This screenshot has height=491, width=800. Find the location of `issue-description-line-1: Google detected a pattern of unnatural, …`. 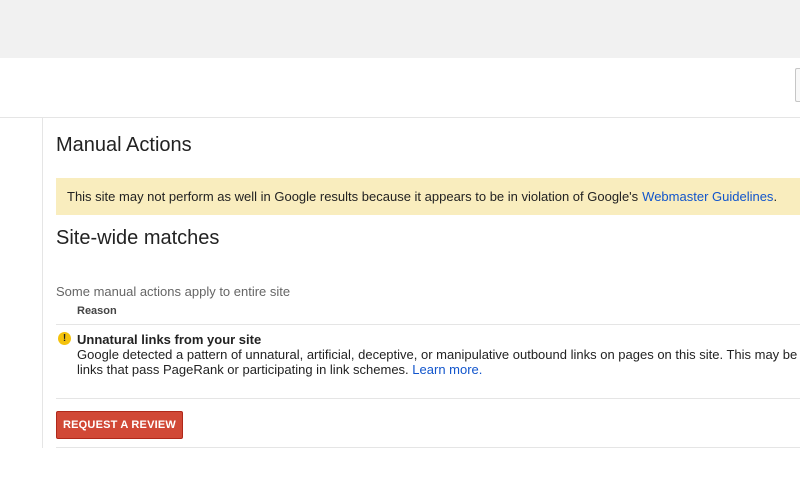

issue-description-line-1: Google detected a pattern of unnatural, … is located at coordinates (438, 354).